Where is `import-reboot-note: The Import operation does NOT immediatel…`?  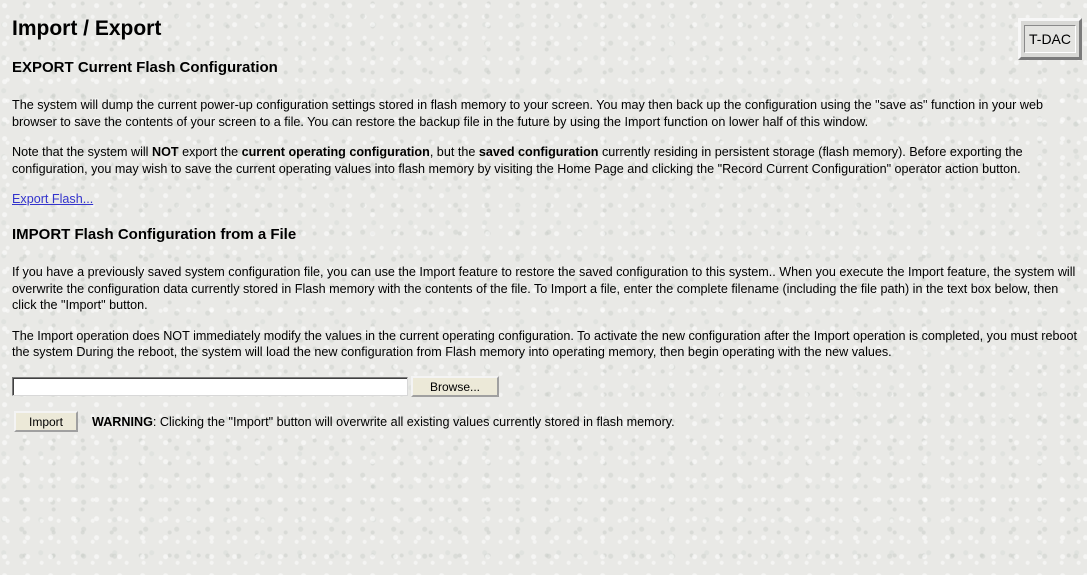 import-reboot-note: The Import operation does NOT immediatel… is located at coordinates (544, 344).